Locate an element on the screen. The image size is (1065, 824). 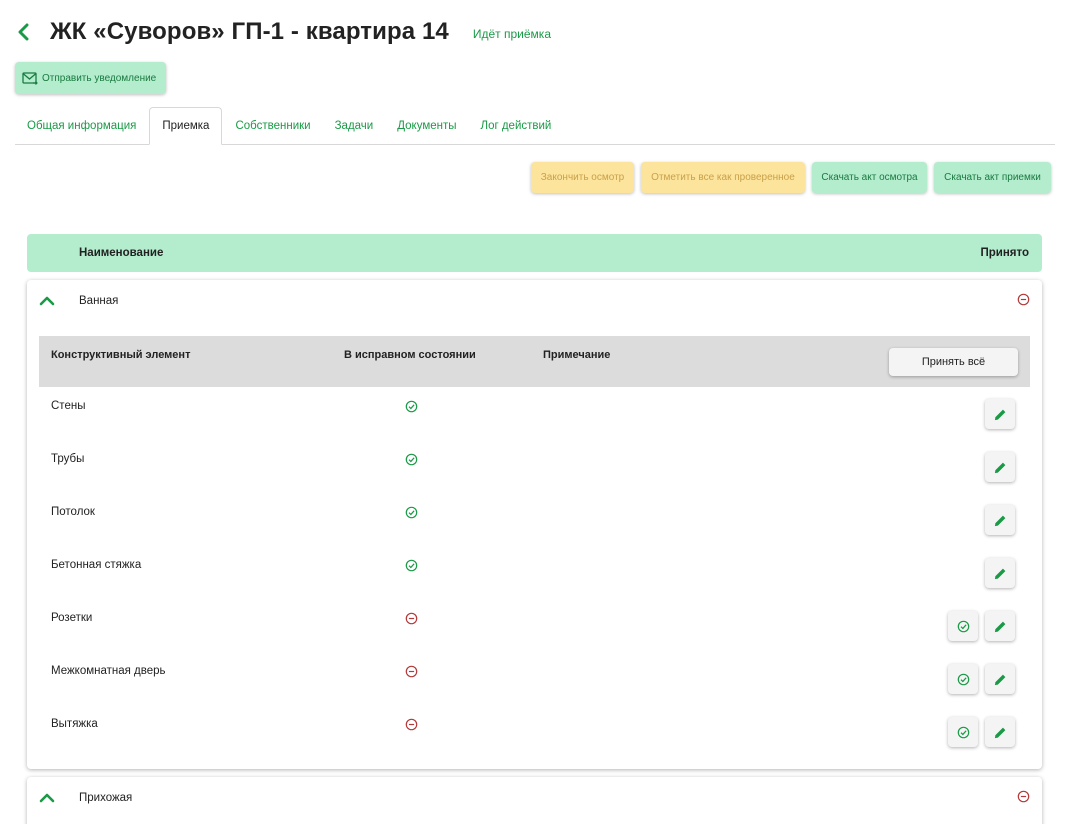
tab-tasks: Задачи is located at coordinates (354, 125).